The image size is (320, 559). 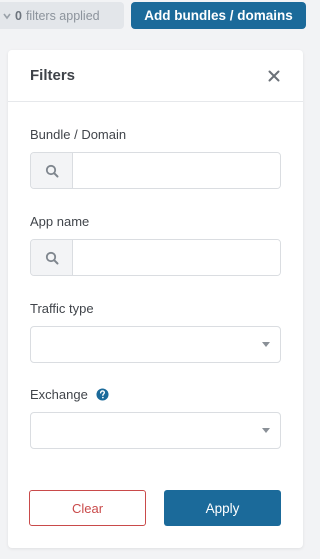 I want to click on exchange-select, so click(x=155, y=430).